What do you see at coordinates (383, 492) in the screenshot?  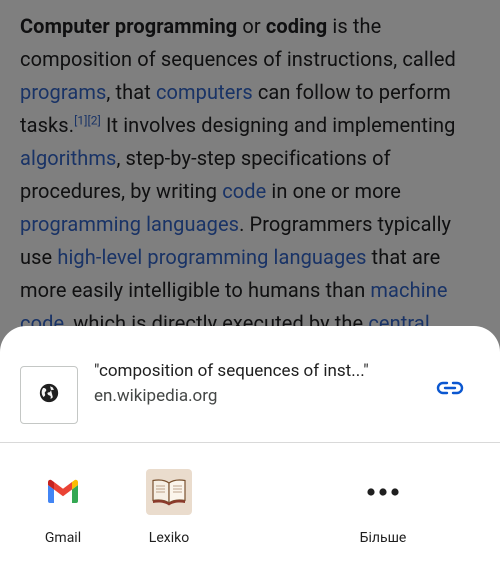 I see `more-horizontal-icon` at bounding box center [383, 492].